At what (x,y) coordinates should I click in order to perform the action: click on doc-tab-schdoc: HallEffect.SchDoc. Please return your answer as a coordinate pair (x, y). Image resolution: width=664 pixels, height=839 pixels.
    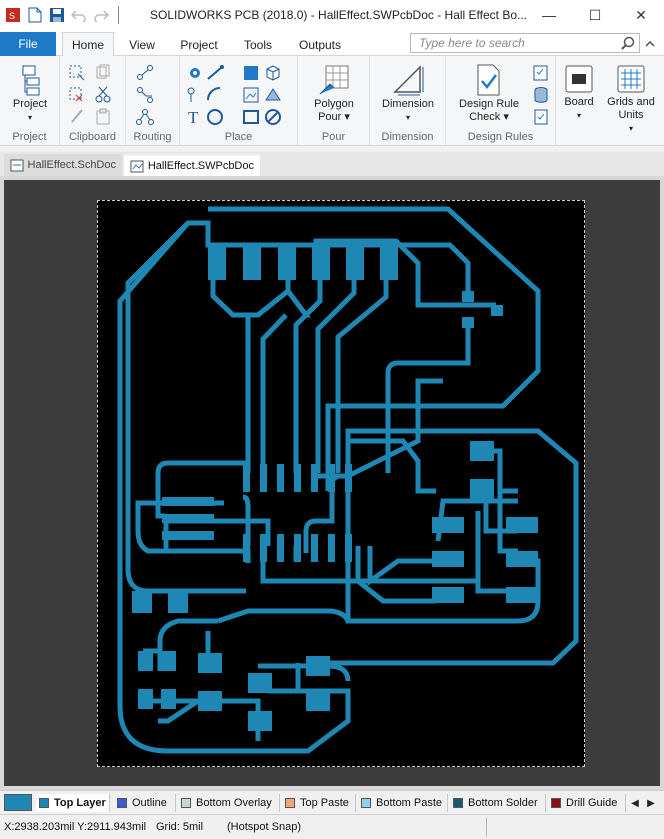
    Looking at the image, I should click on (63, 165).